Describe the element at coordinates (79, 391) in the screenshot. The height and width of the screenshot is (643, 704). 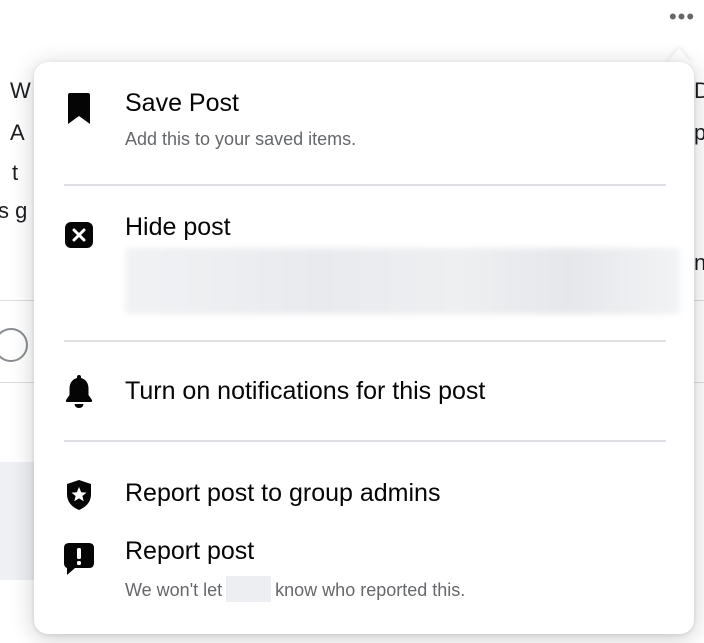
I see `bell-icon` at that location.